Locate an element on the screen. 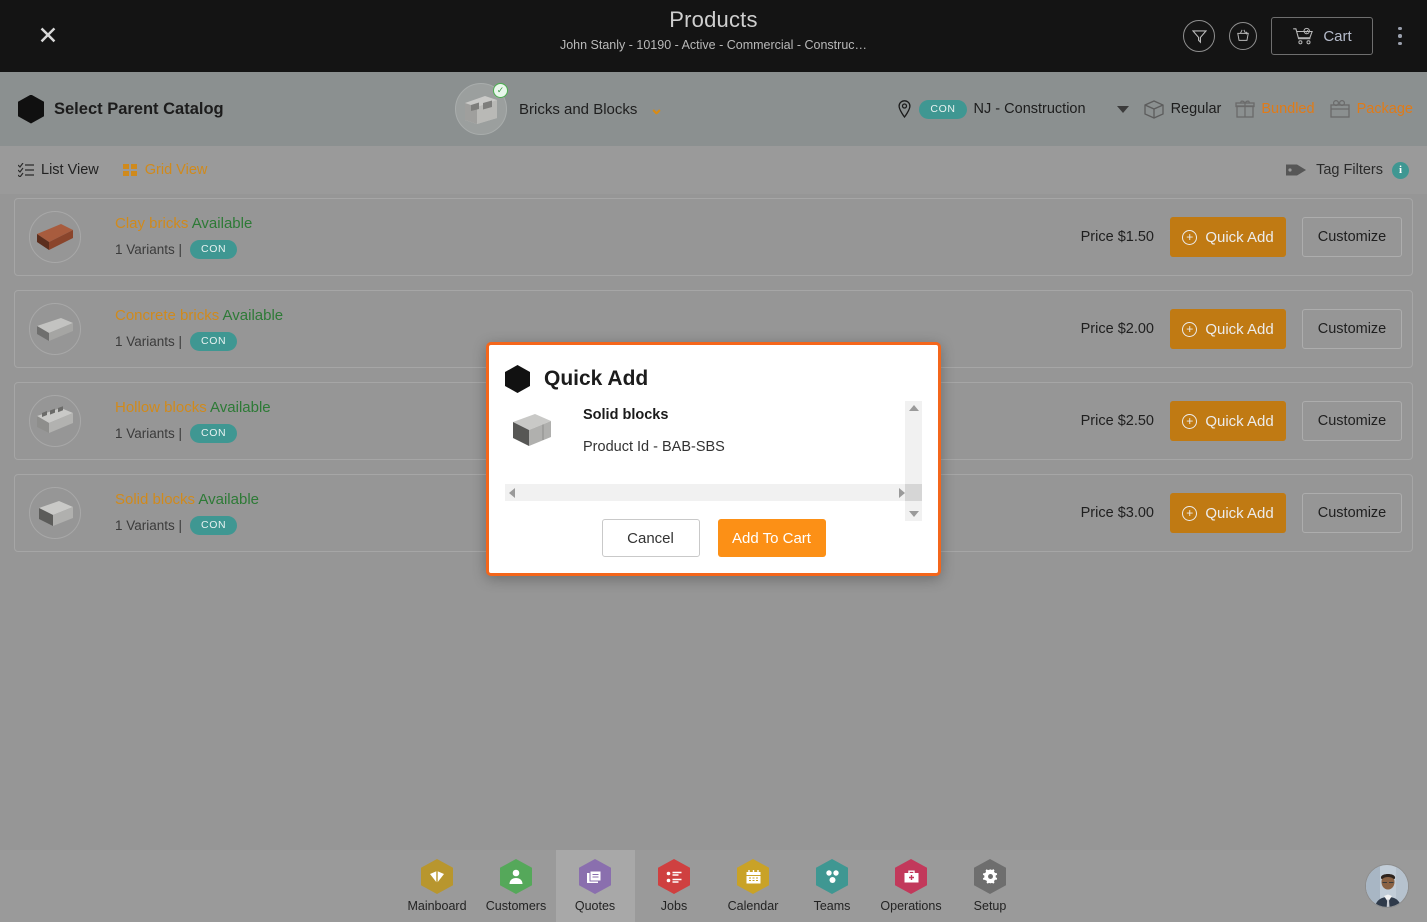 The height and width of the screenshot is (922, 1427). nav-item-operations: Operations is located at coordinates (911, 886).